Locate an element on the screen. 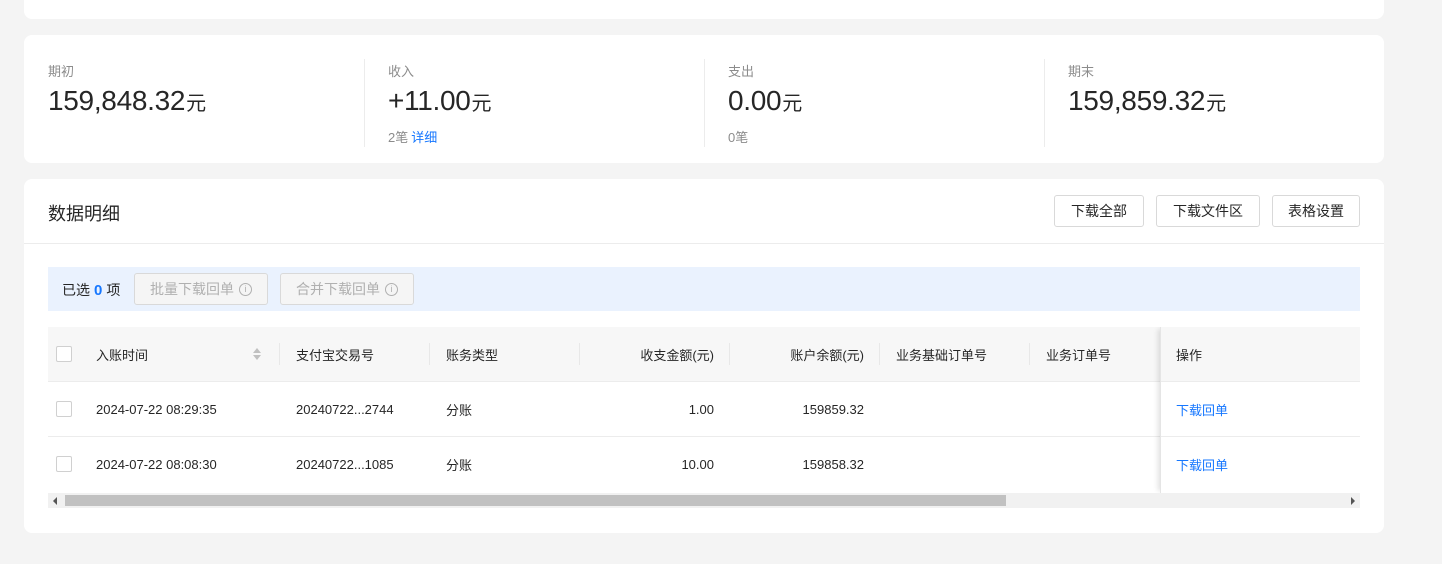 This screenshot has width=1442, height=564. income-value: +11.00元 is located at coordinates (440, 100).